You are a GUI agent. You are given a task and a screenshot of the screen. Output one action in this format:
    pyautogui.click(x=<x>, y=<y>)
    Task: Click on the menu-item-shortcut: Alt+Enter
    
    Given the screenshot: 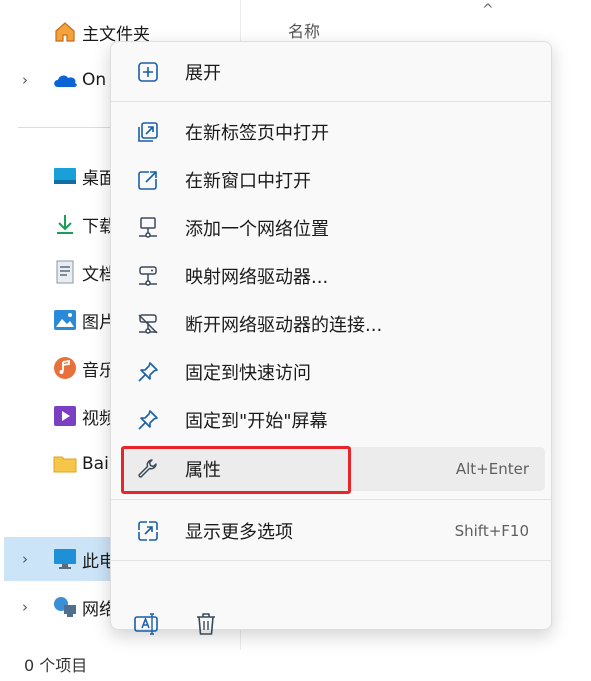 What is the action you would take?
    pyautogui.click(x=492, y=469)
    